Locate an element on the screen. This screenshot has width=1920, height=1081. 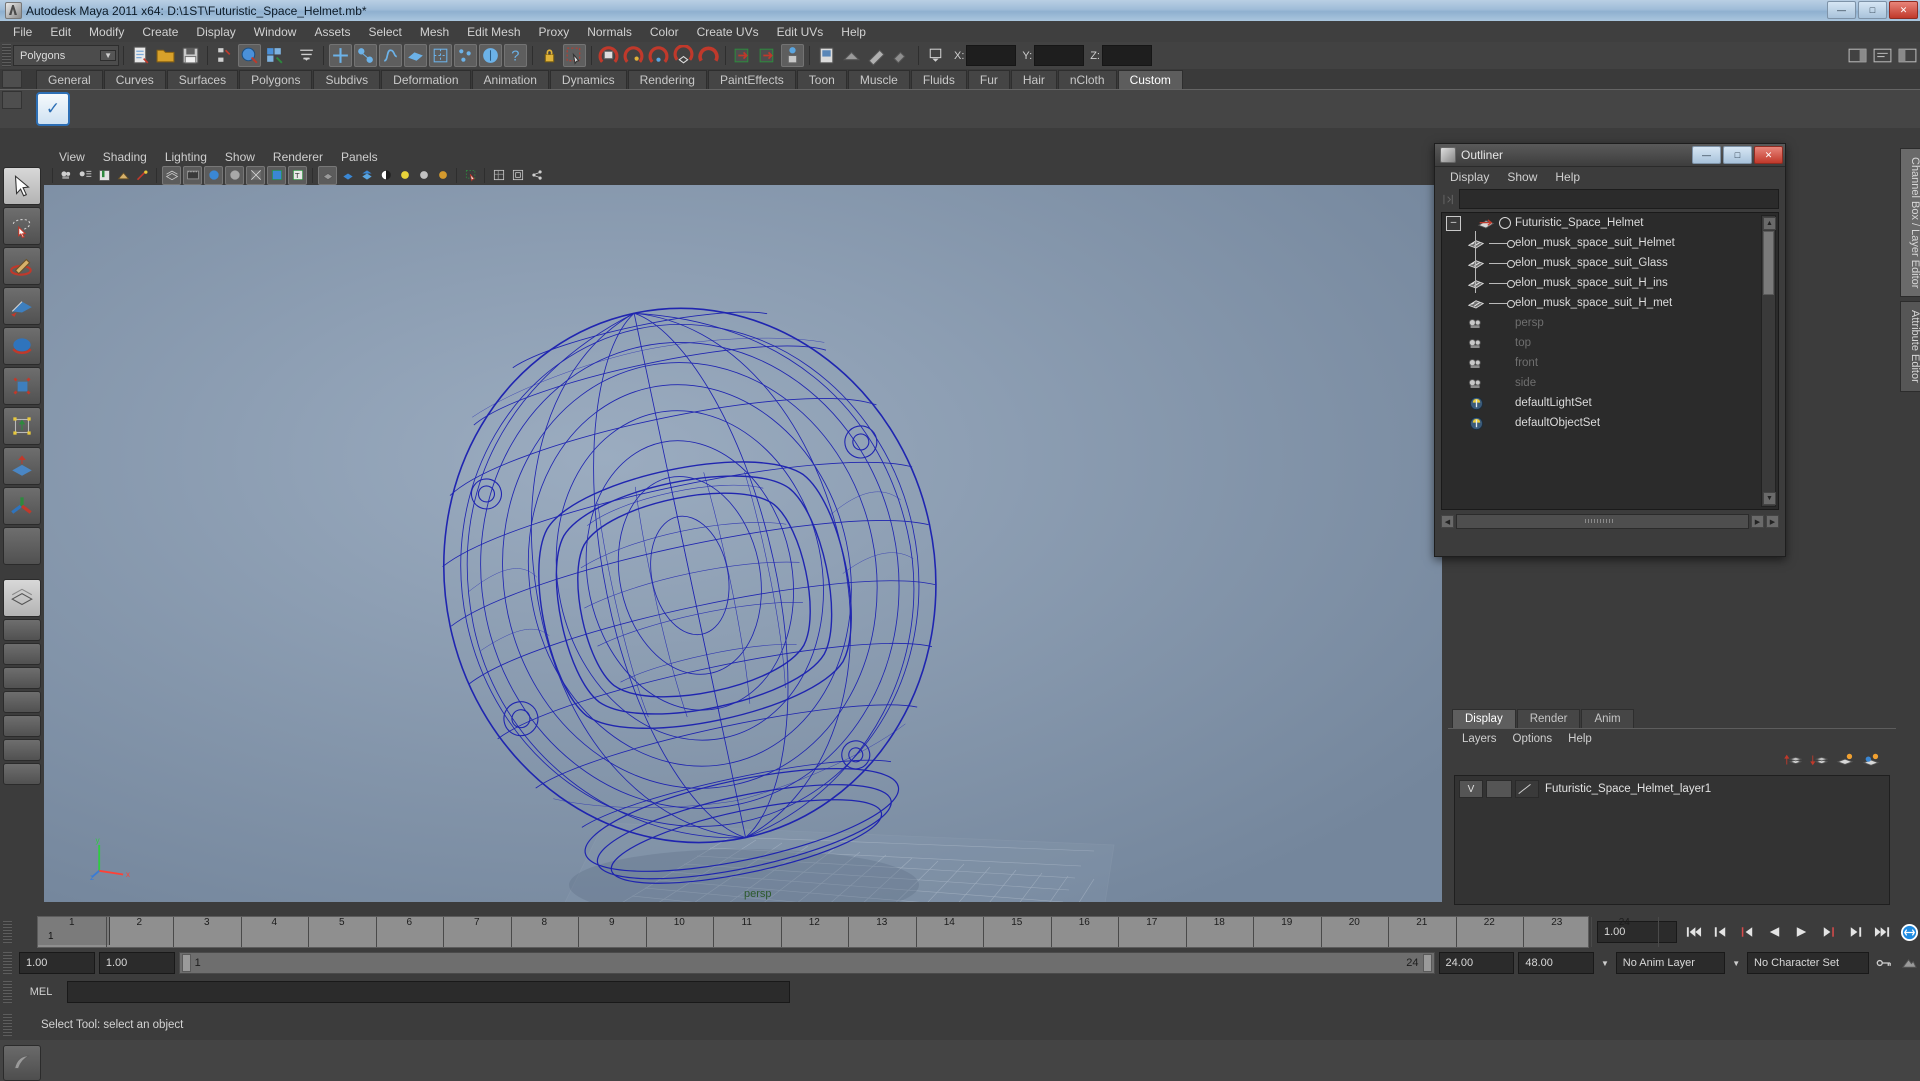
outliner-row-glass-mesh: elon_musk_space_suit_Glass is located at coordinates (1610, 263).